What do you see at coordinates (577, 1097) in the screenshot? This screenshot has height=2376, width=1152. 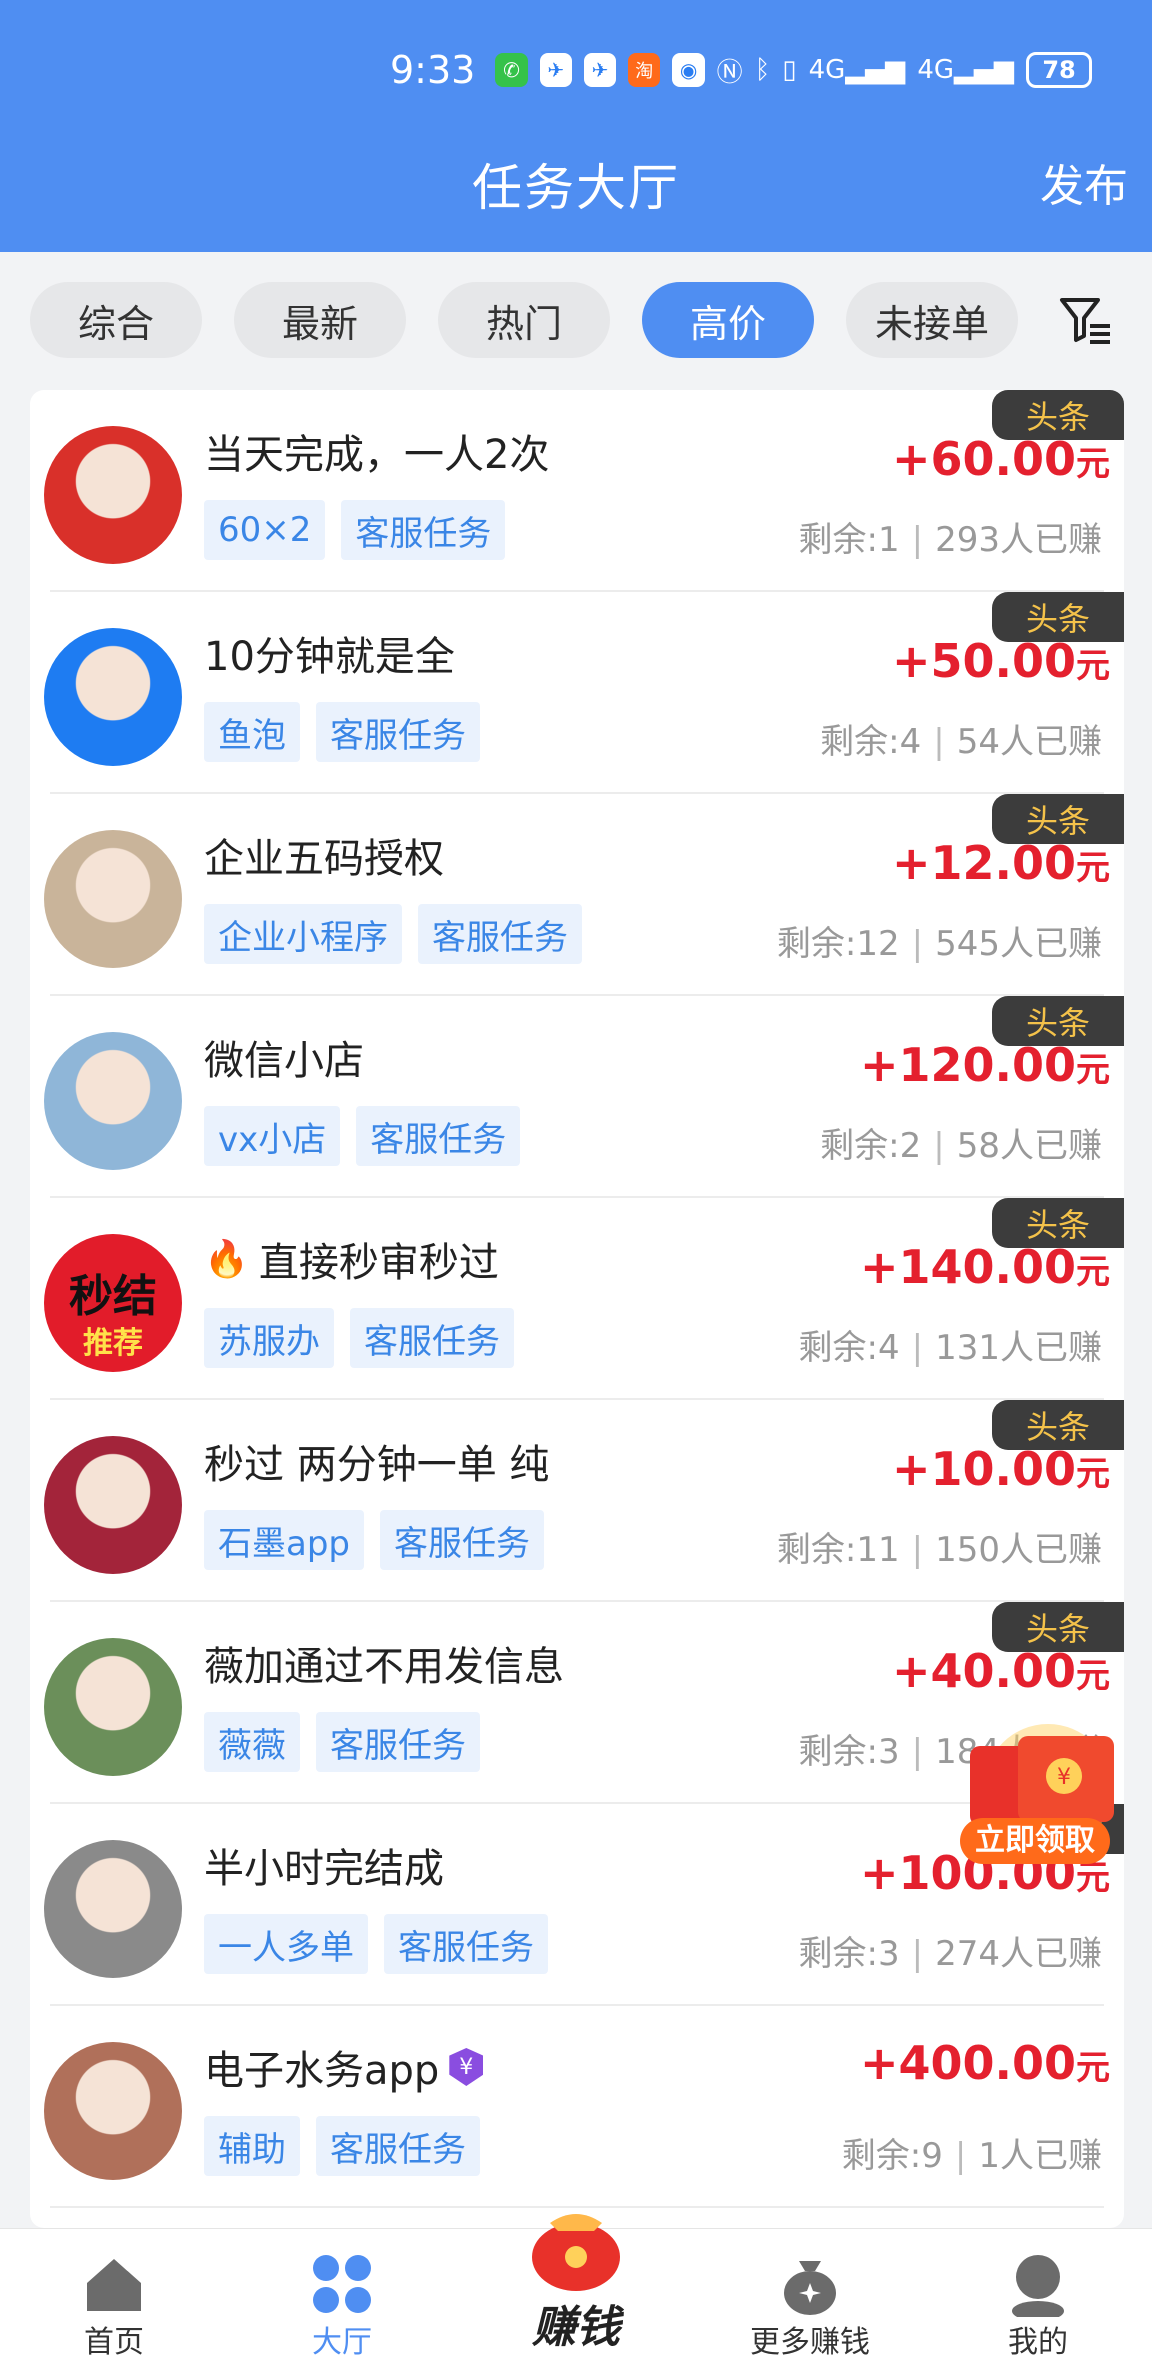 I see `task-item: 微信小店 vx小店 客服任务 头条 +120.00元 剩余:2 | 58人已赚` at bounding box center [577, 1097].